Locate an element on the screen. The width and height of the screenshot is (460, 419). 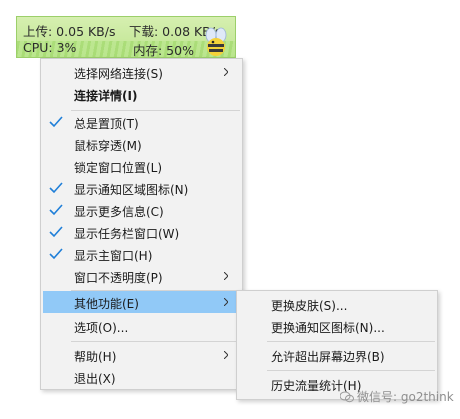
menu-item-label: 选择网络连接(S) is located at coordinates (118, 74).